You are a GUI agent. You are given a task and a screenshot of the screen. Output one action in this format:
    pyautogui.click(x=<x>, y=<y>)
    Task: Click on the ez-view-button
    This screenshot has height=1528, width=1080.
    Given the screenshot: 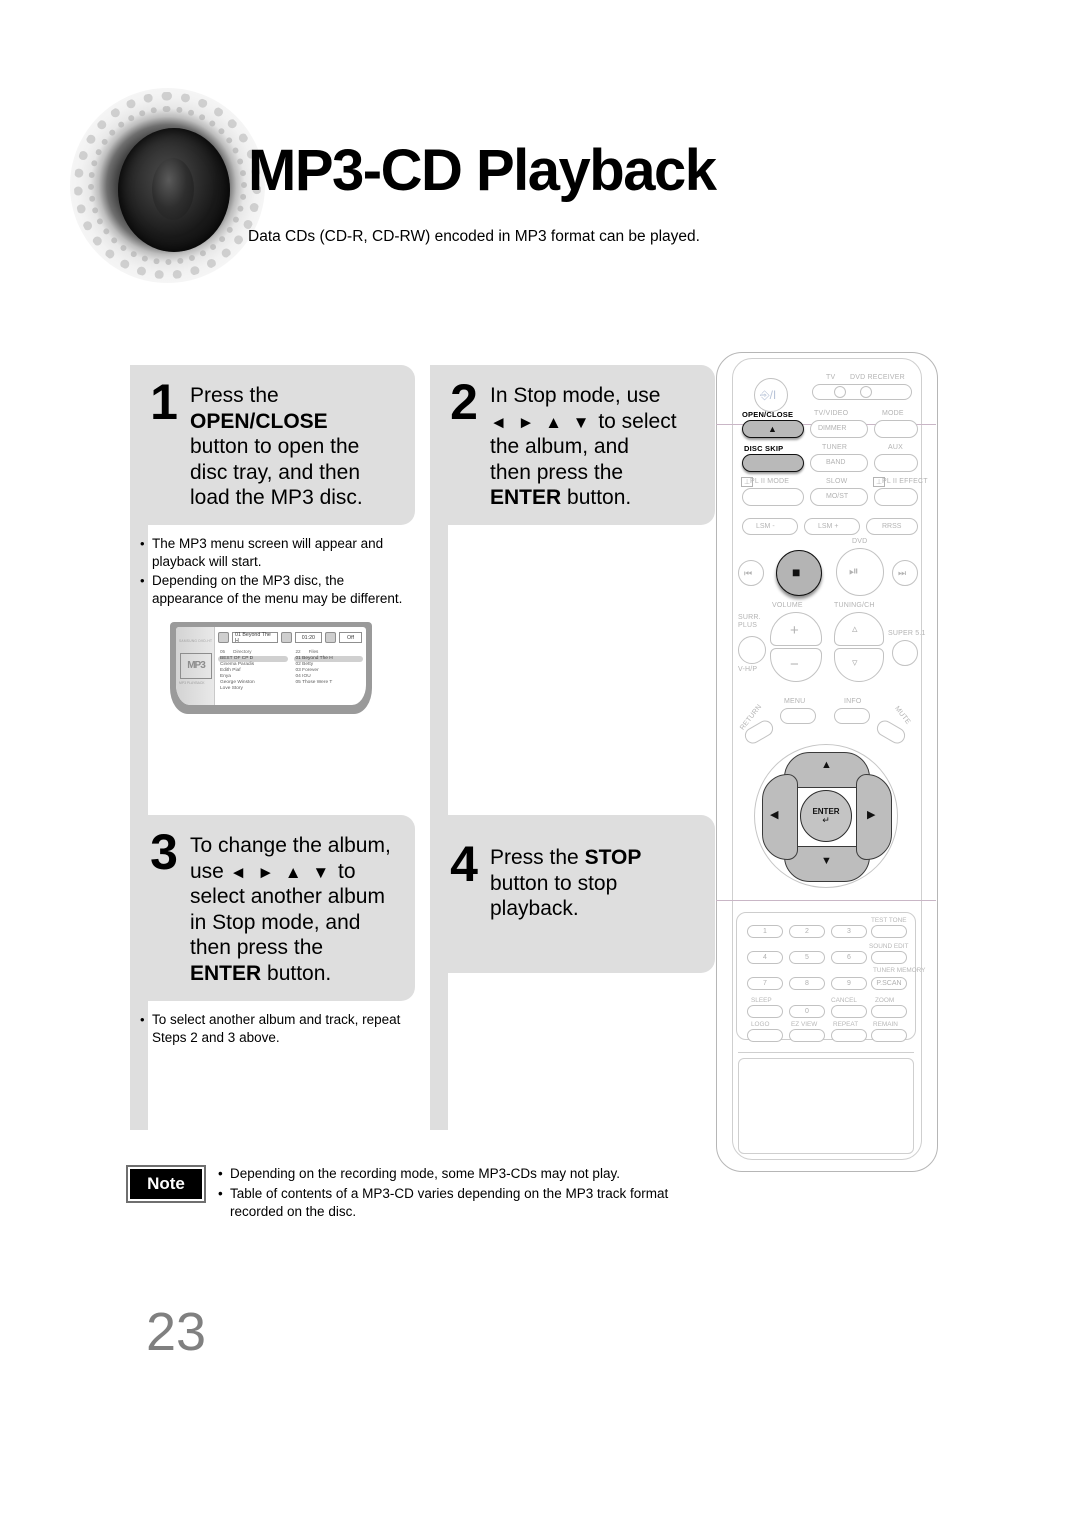 What is the action you would take?
    pyautogui.click(x=807, y=1035)
    